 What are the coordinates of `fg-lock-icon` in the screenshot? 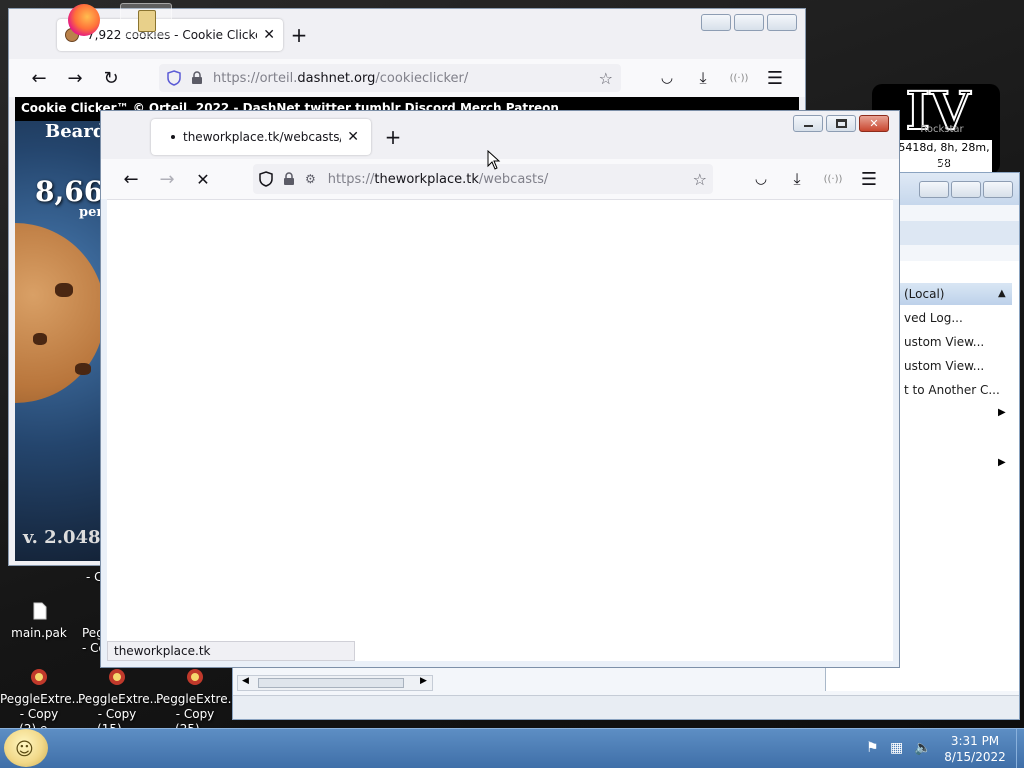 It's located at (289, 179).